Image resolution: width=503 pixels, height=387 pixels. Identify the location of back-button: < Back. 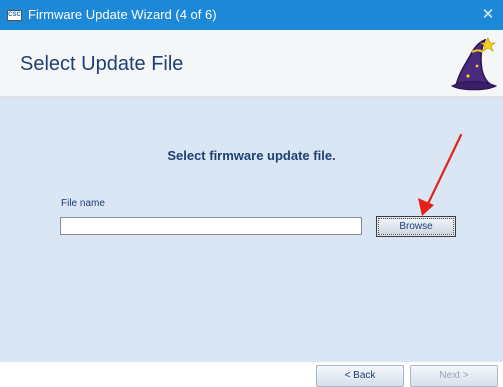
(360, 376).